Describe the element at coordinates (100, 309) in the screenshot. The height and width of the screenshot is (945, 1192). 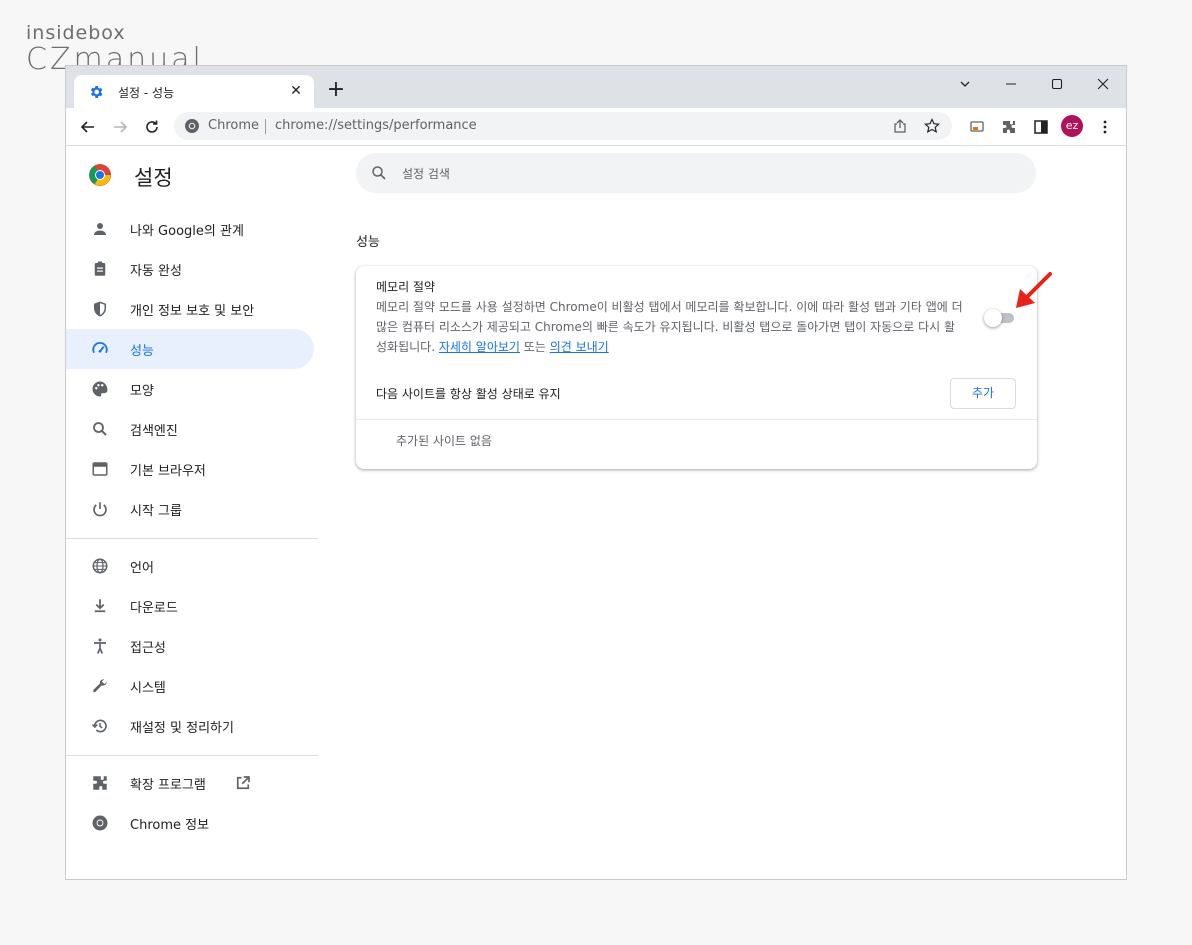
I see `shield-icon` at that location.